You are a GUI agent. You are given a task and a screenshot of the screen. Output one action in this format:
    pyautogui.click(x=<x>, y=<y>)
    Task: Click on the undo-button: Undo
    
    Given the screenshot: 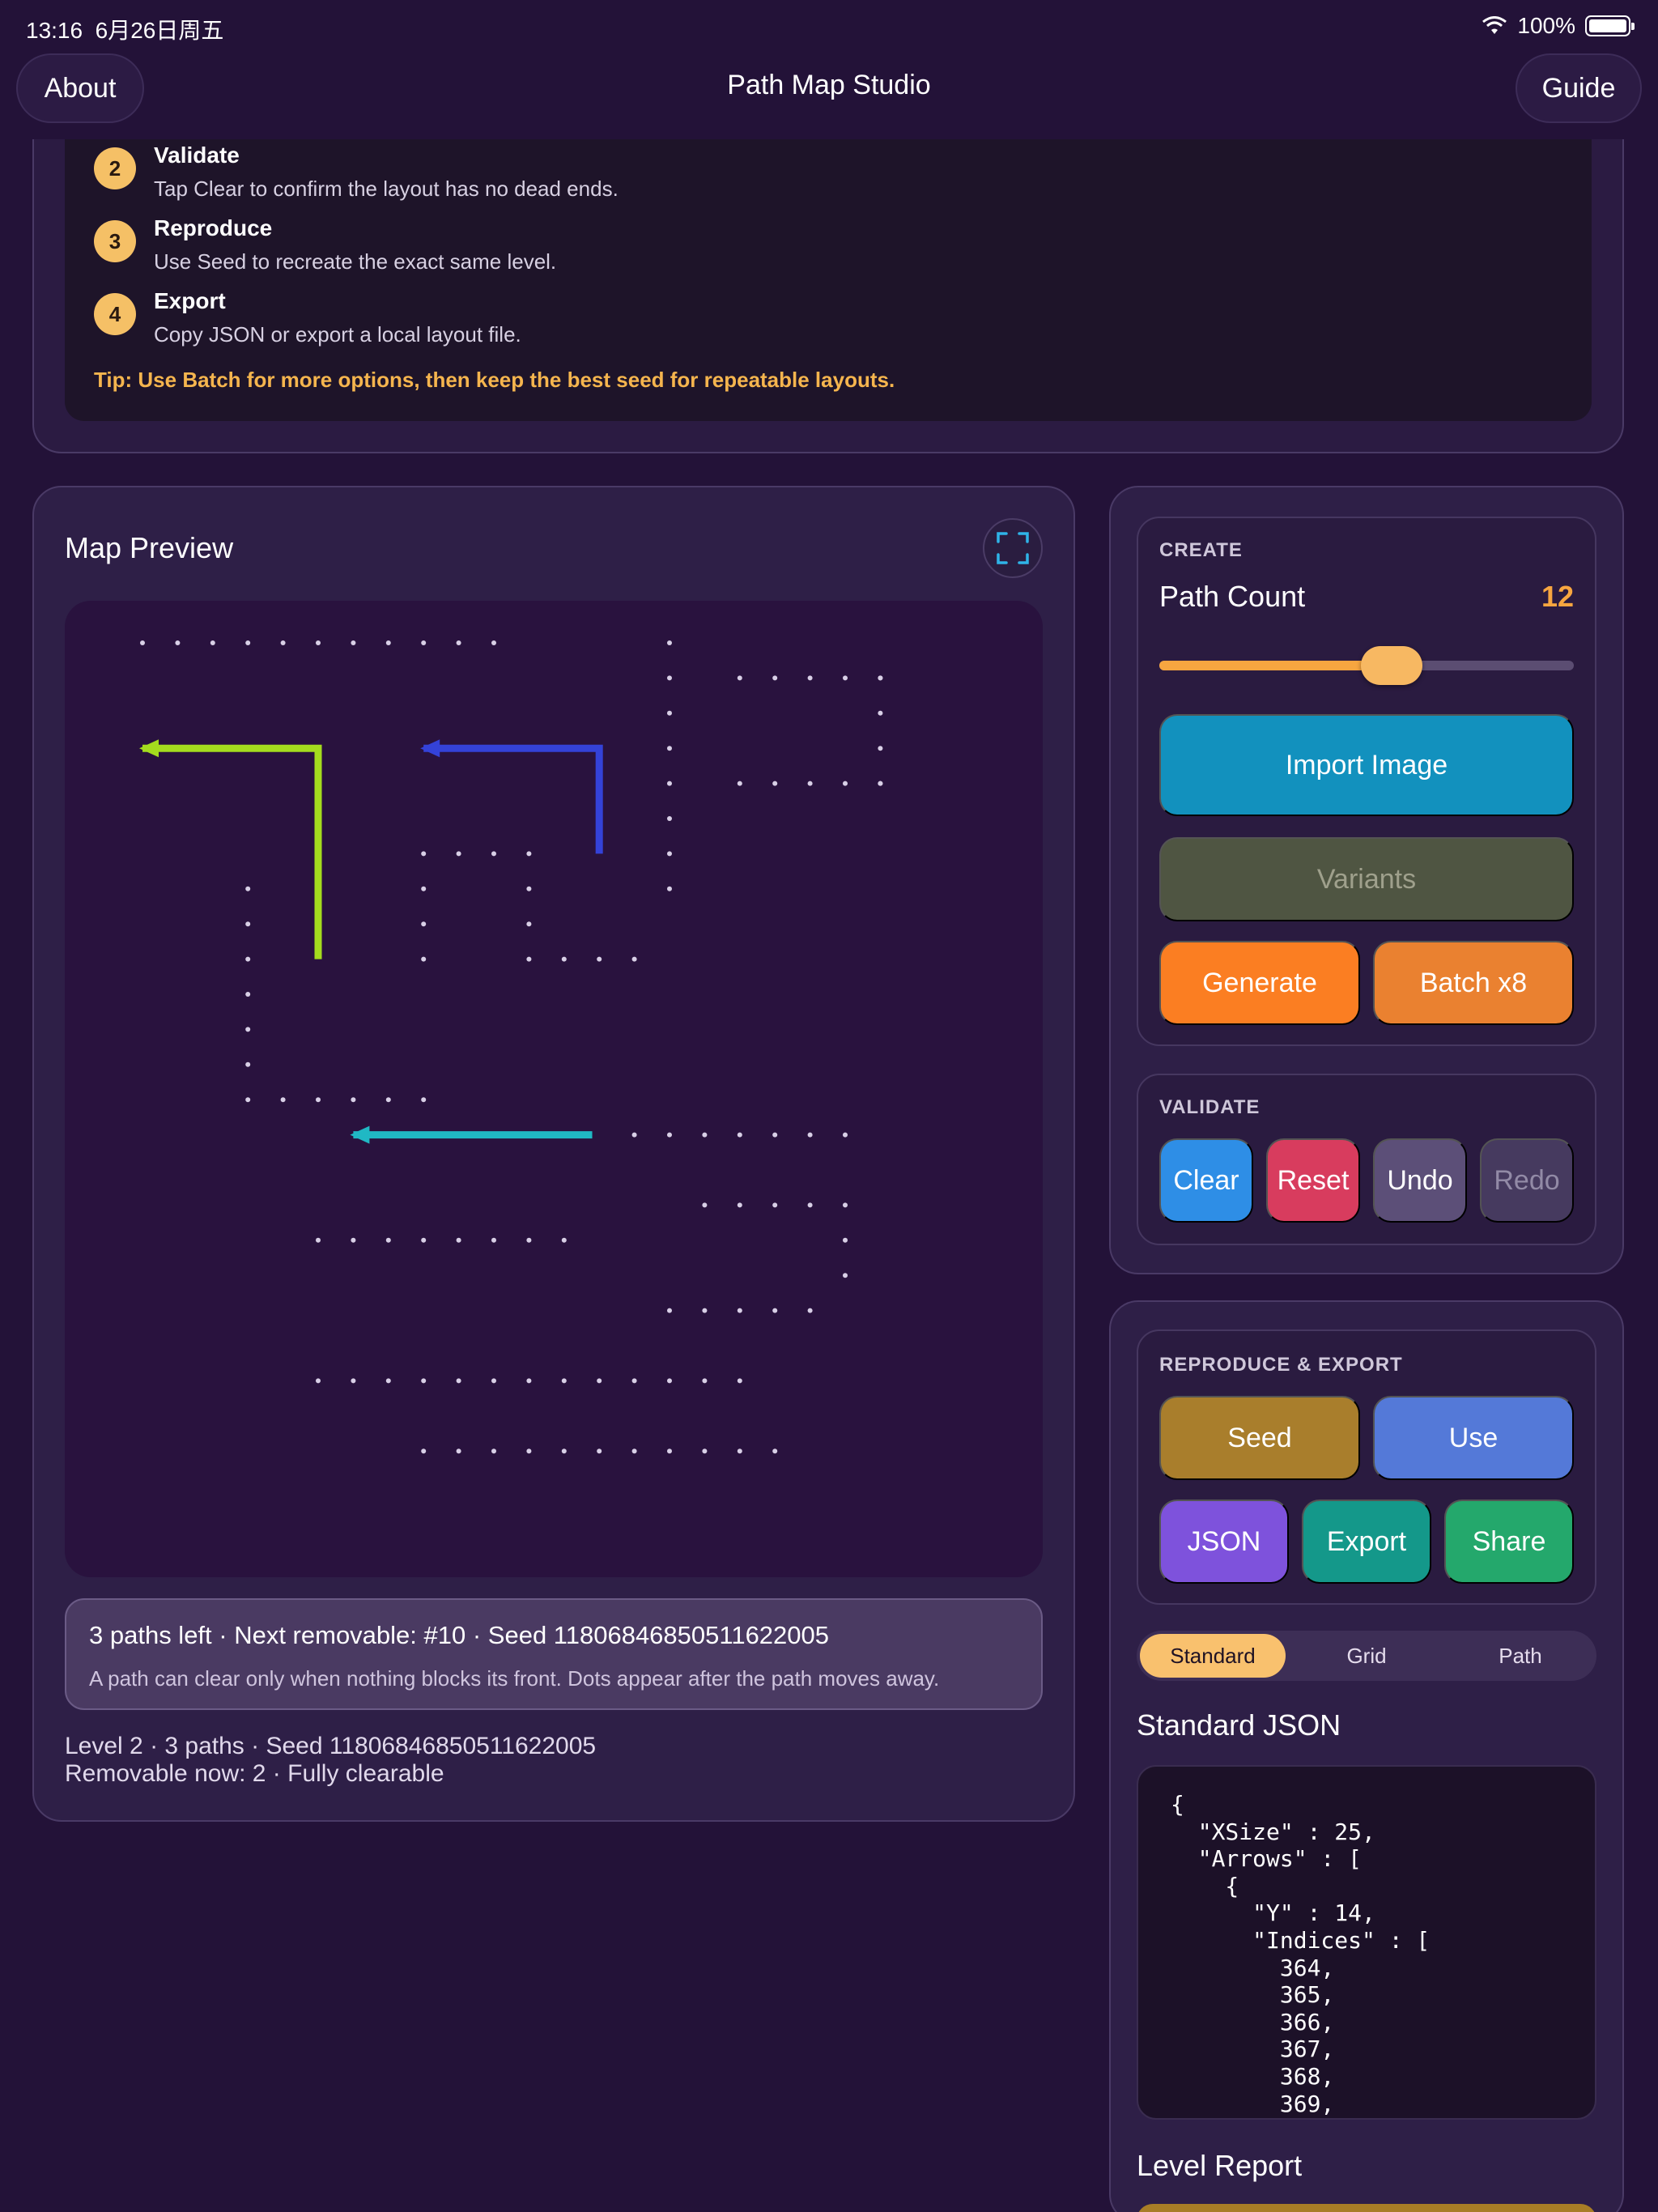 What is the action you would take?
    pyautogui.click(x=1420, y=1180)
    